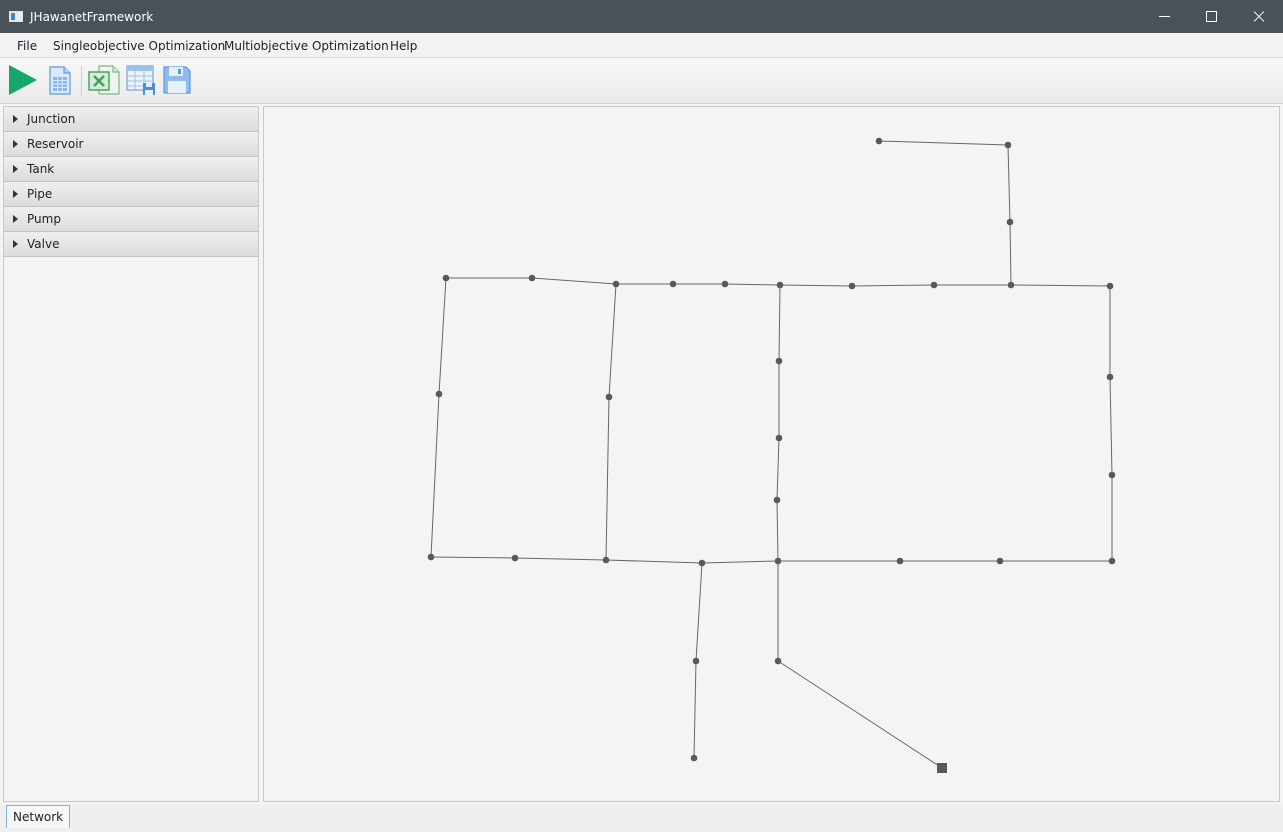  I want to click on toolbar, so click(641, 81).